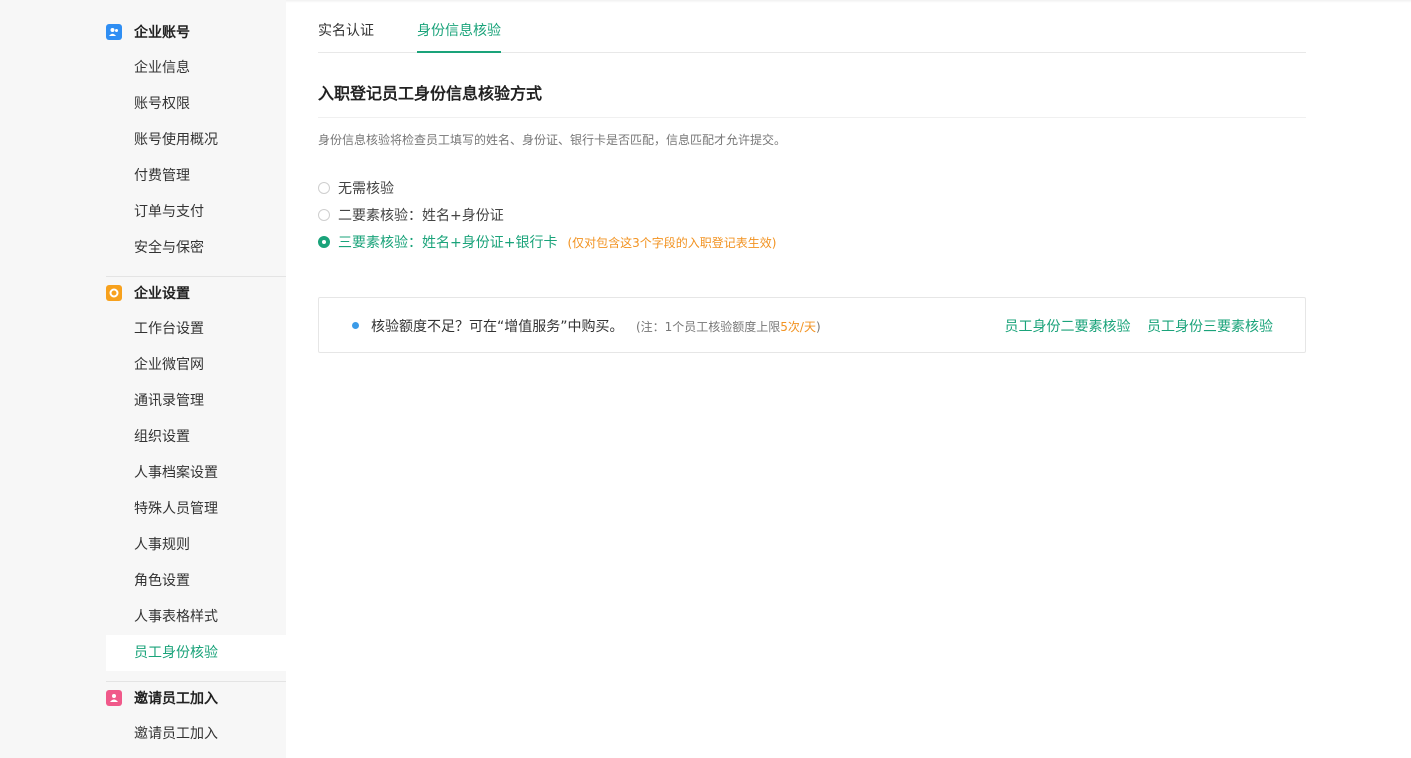  What do you see at coordinates (421, 216) in the screenshot?
I see `radio-label: 二要素核验：姓名+身份证` at bounding box center [421, 216].